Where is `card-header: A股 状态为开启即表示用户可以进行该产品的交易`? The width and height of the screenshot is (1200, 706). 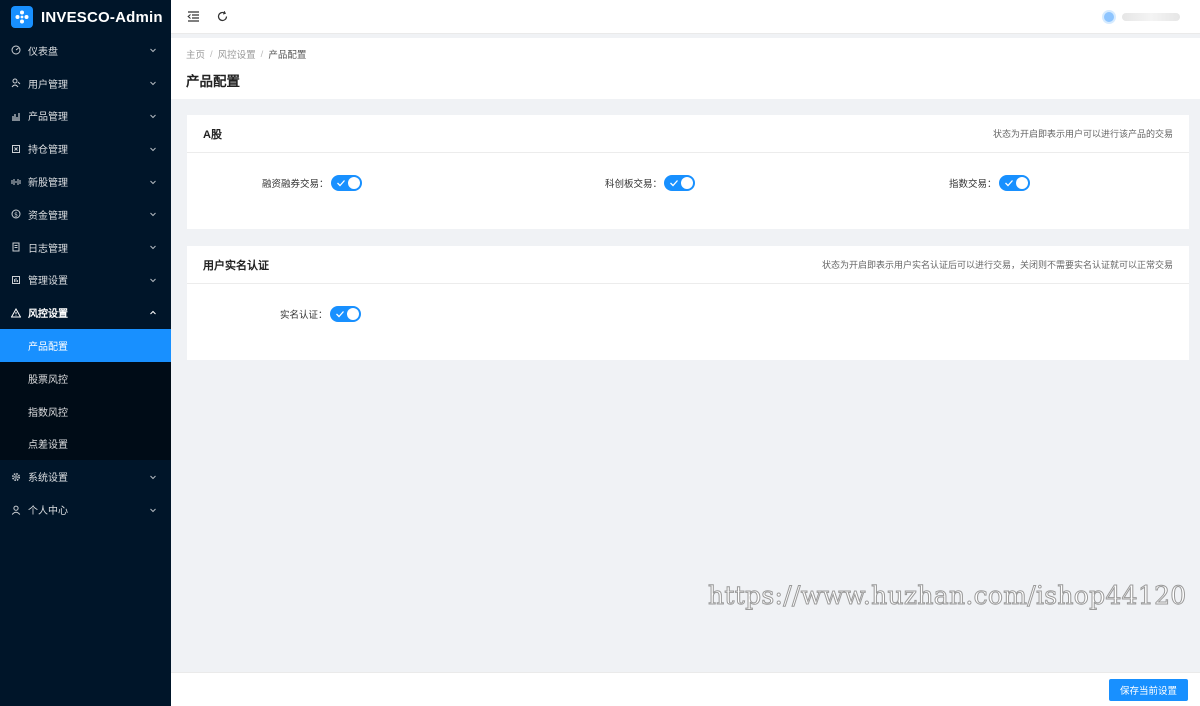
card-header: A股 状态为开启即表示用户可以进行该产品的交易 is located at coordinates (688, 134).